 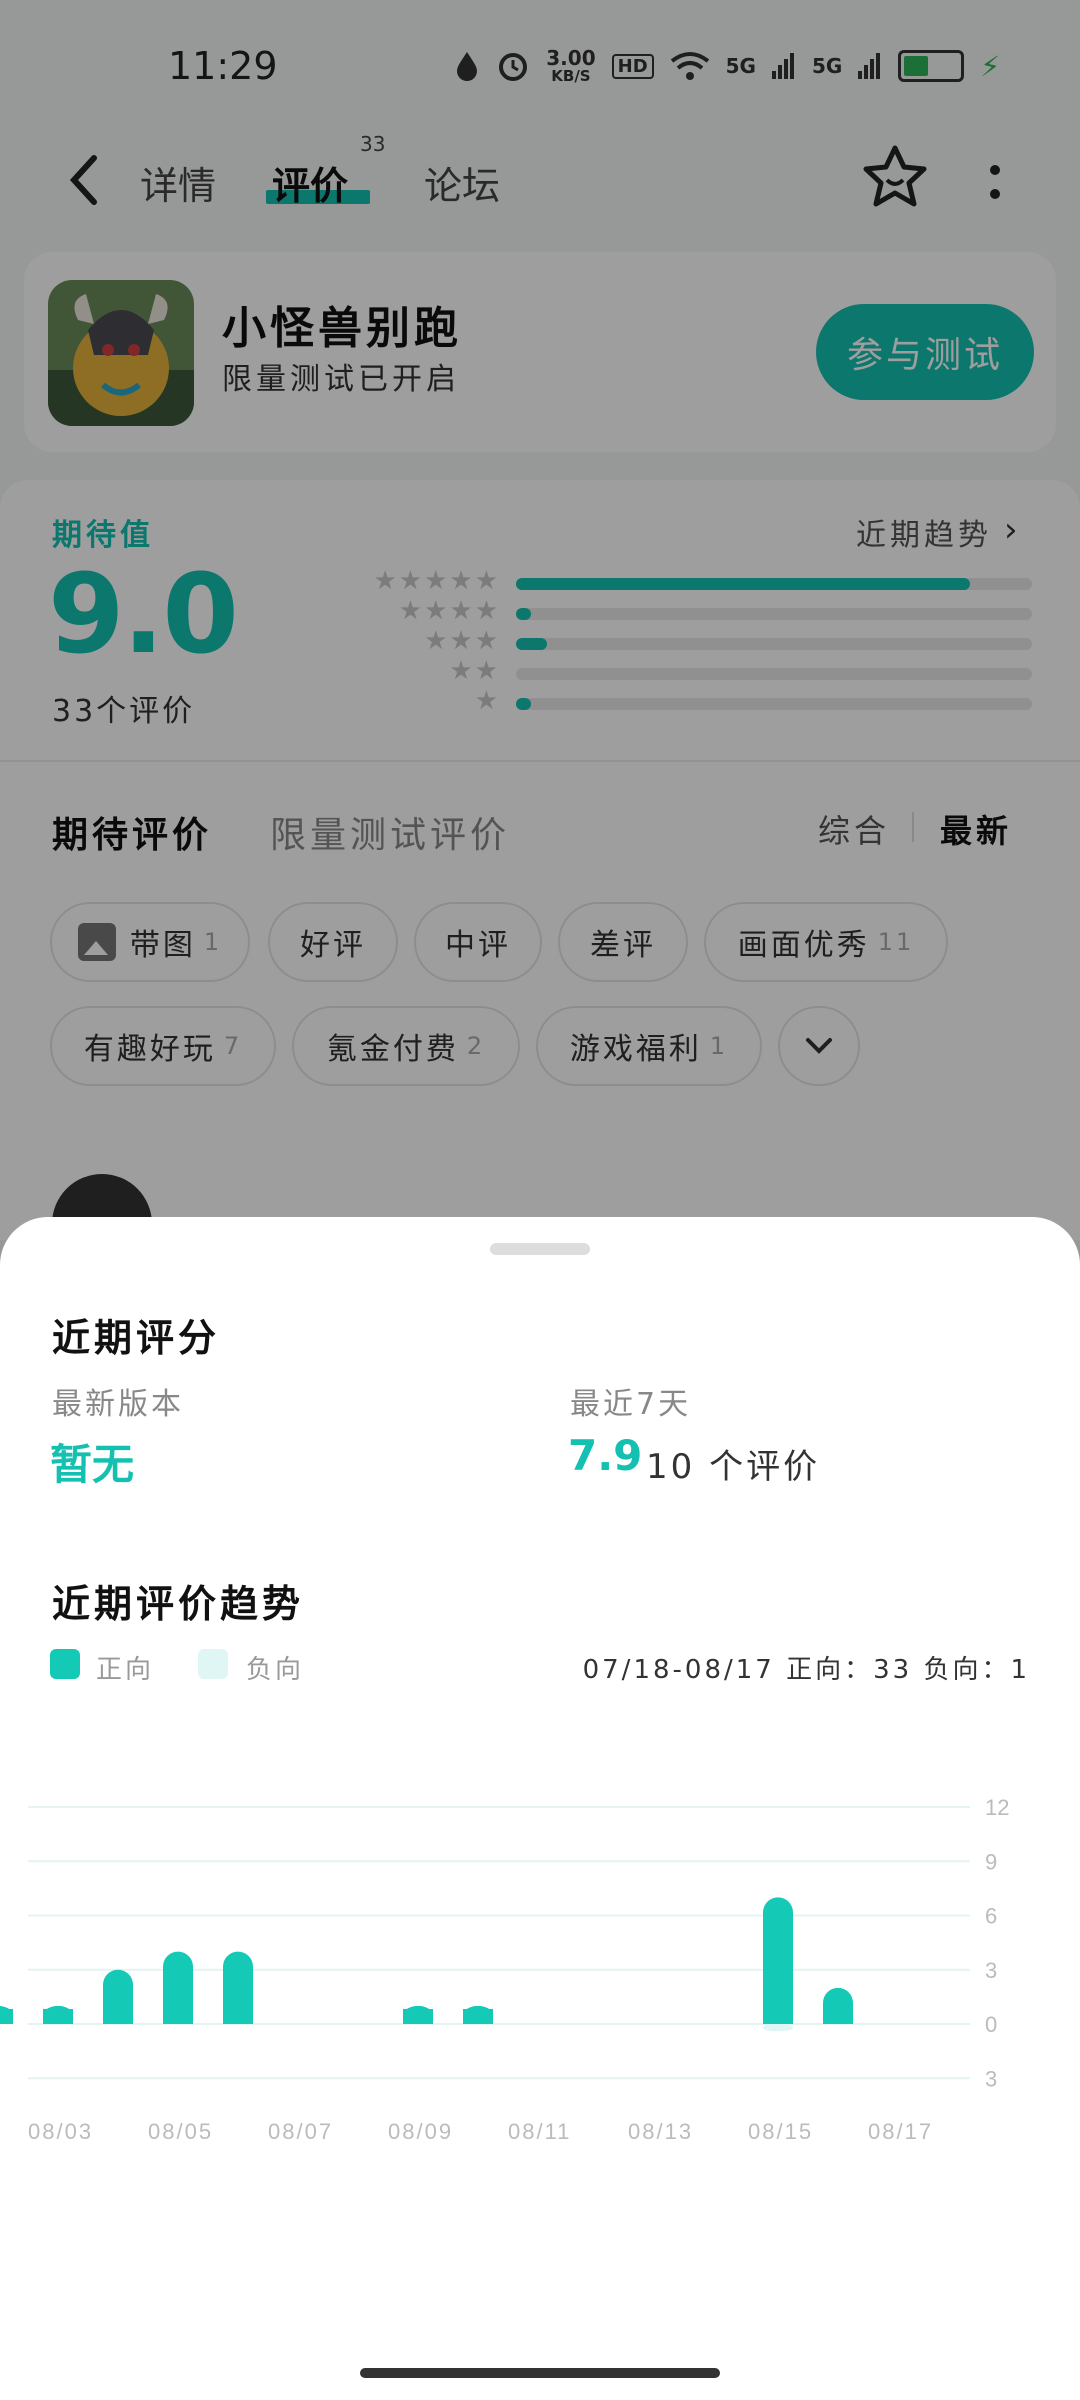 What do you see at coordinates (300, 2131) in the screenshot?
I see `x-tick-label: 08/07` at bounding box center [300, 2131].